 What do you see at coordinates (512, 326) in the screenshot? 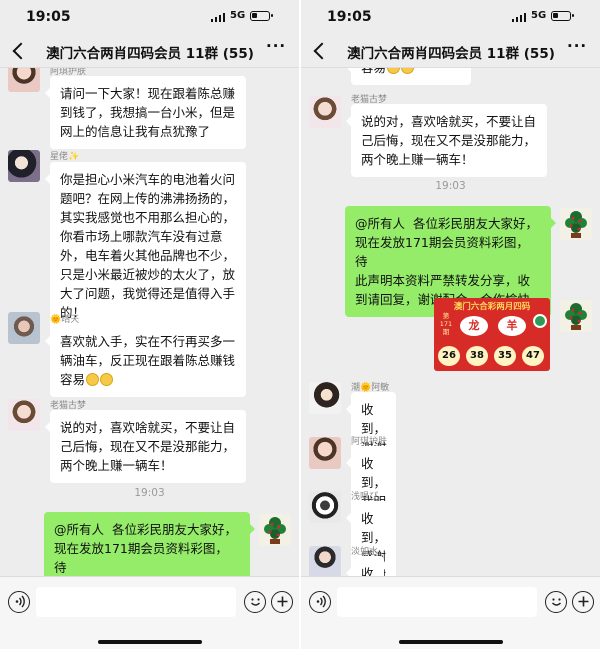
I see `poster-zodiac: 羊` at bounding box center [512, 326].